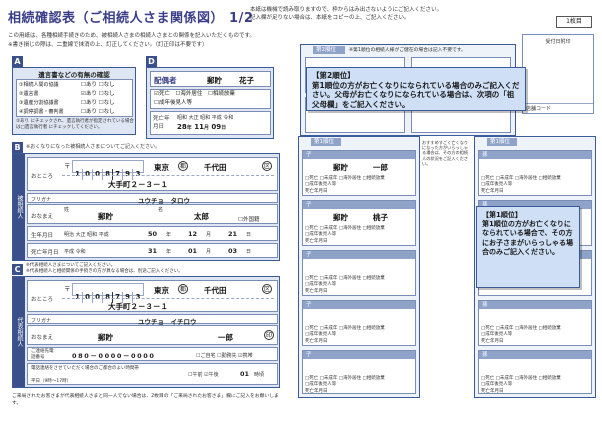 Image resolution: width=602 pixels, height=425 pixels. I want to click on child-card-5: 子 □死亡 □未成年 □海外居住 □相続放棄 □成年後見人等 死亡年月日, so click(359, 372).